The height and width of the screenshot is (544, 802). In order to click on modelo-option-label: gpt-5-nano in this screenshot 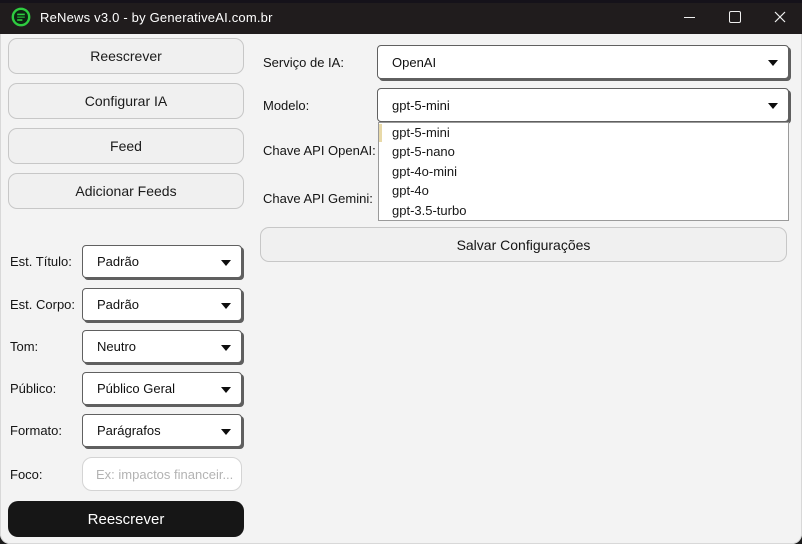, I will do `click(423, 152)`.